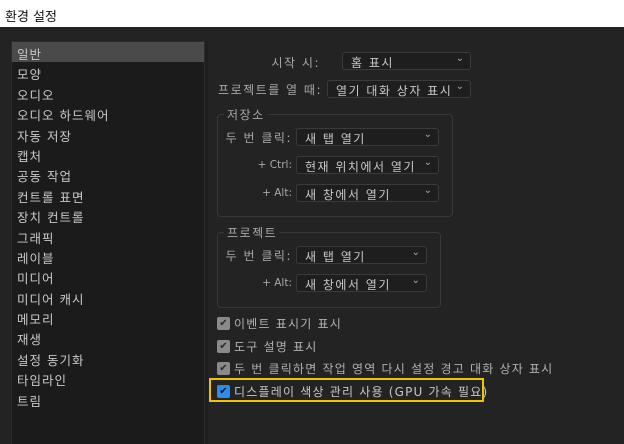 The width and height of the screenshot is (624, 444). Describe the element at coordinates (108, 174) in the screenshot. I see `sidebar-item-collaboration: 공동 작업` at that location.